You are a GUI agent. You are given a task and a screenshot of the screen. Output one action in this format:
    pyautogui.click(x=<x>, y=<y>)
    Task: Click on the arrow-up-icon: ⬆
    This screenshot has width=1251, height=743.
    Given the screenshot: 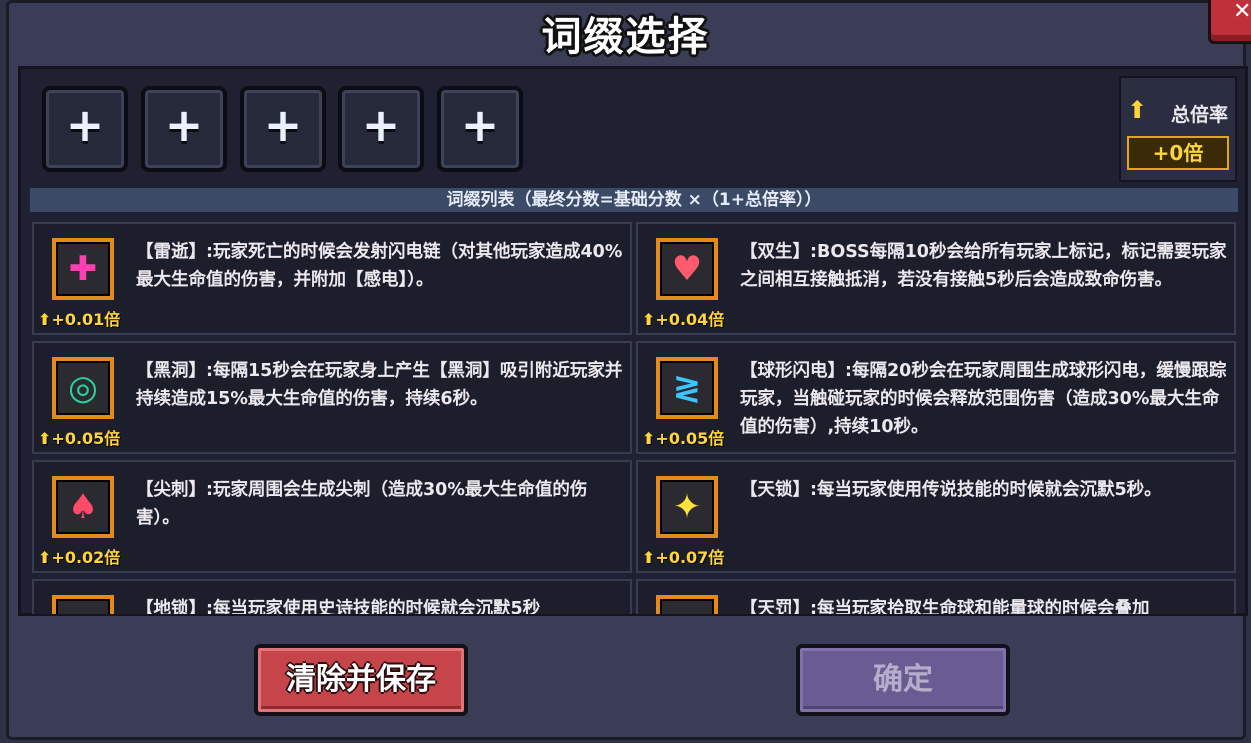 What is the action you would take?
    pyautogui.click(x=1137, y=110)
    